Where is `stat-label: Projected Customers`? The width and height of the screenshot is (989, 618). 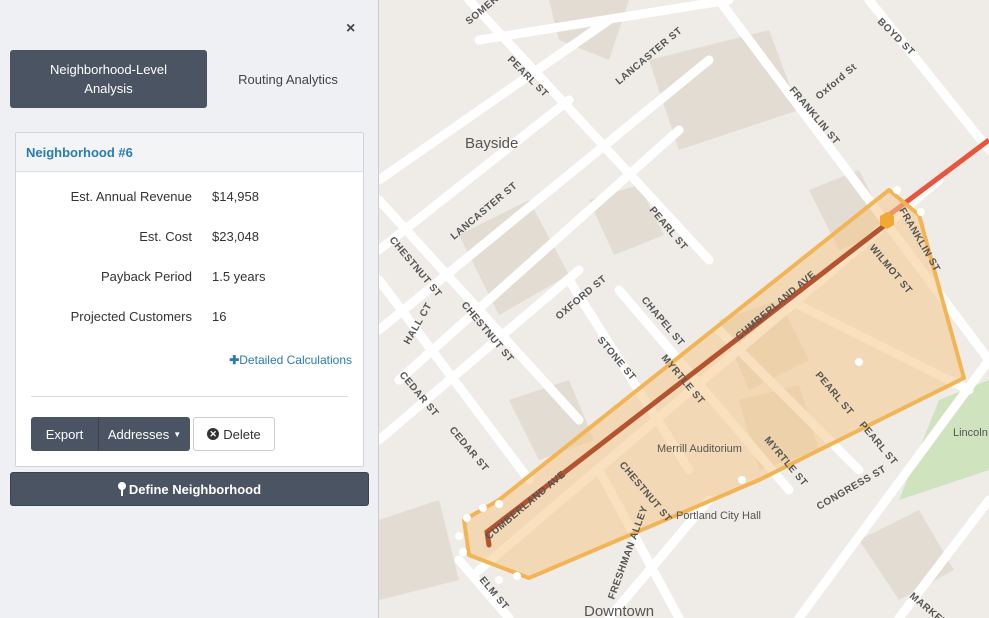
stat-label: Projected Customers is located at coordinates (131, 316).